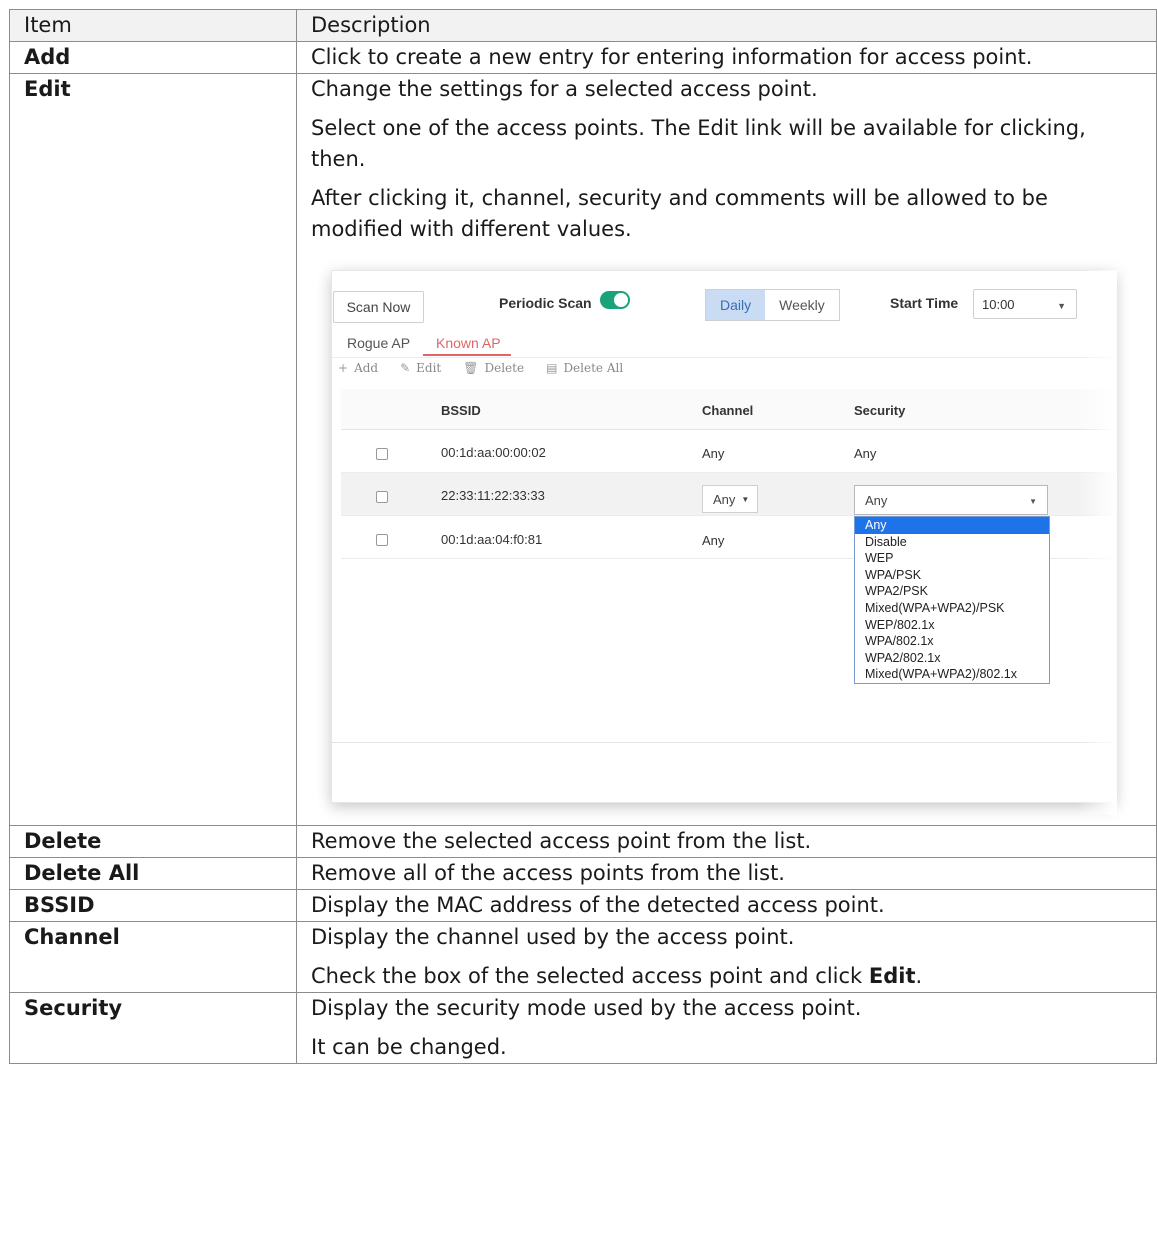 Image resolution: width=1157 pixels, height=1249 pixels. I want to click on document-icon: ▤, so click(552, 368).